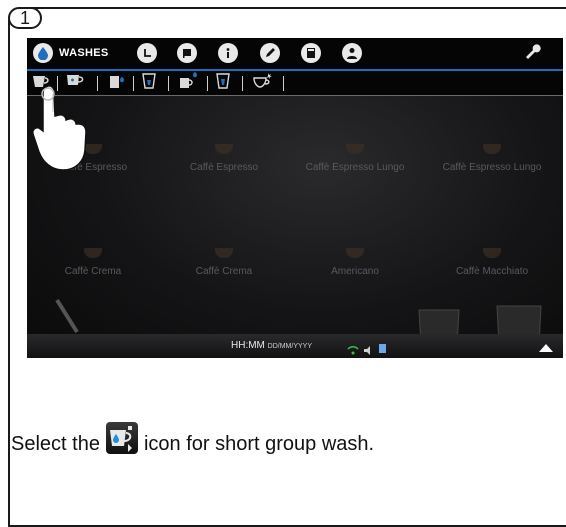  I want to click on glass-wash-2-button, so click(223, 83).